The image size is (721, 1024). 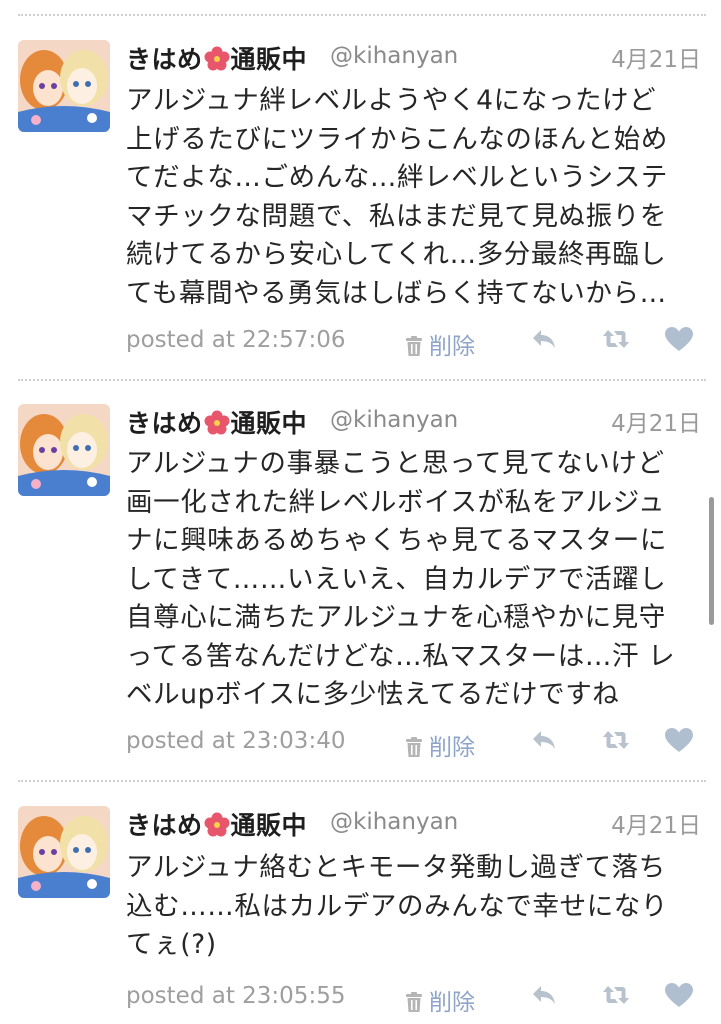 I want to click on tweet-text-line: 上げるたびにツライからこんなのほんと始め, so click(x=397, y=139).